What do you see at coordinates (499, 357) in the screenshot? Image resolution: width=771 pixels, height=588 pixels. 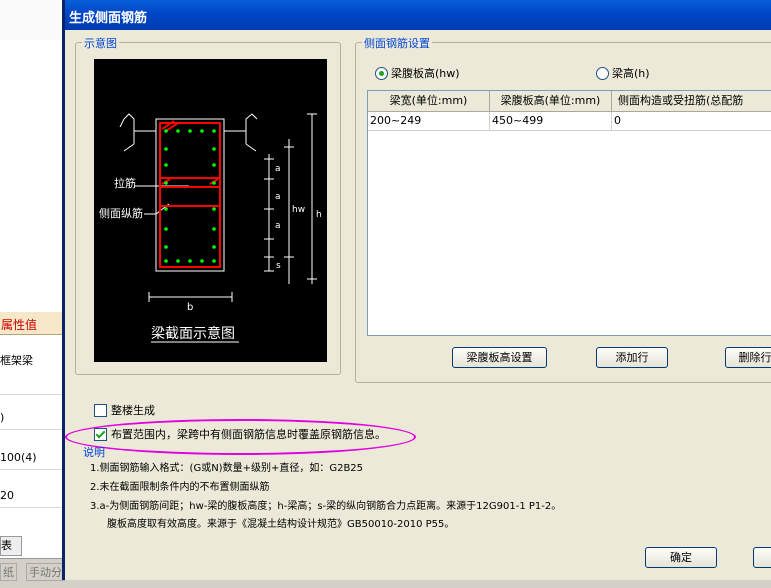 I see `web-height-settings-button: 梁腹板高设置` at bounding box center [499, 357].